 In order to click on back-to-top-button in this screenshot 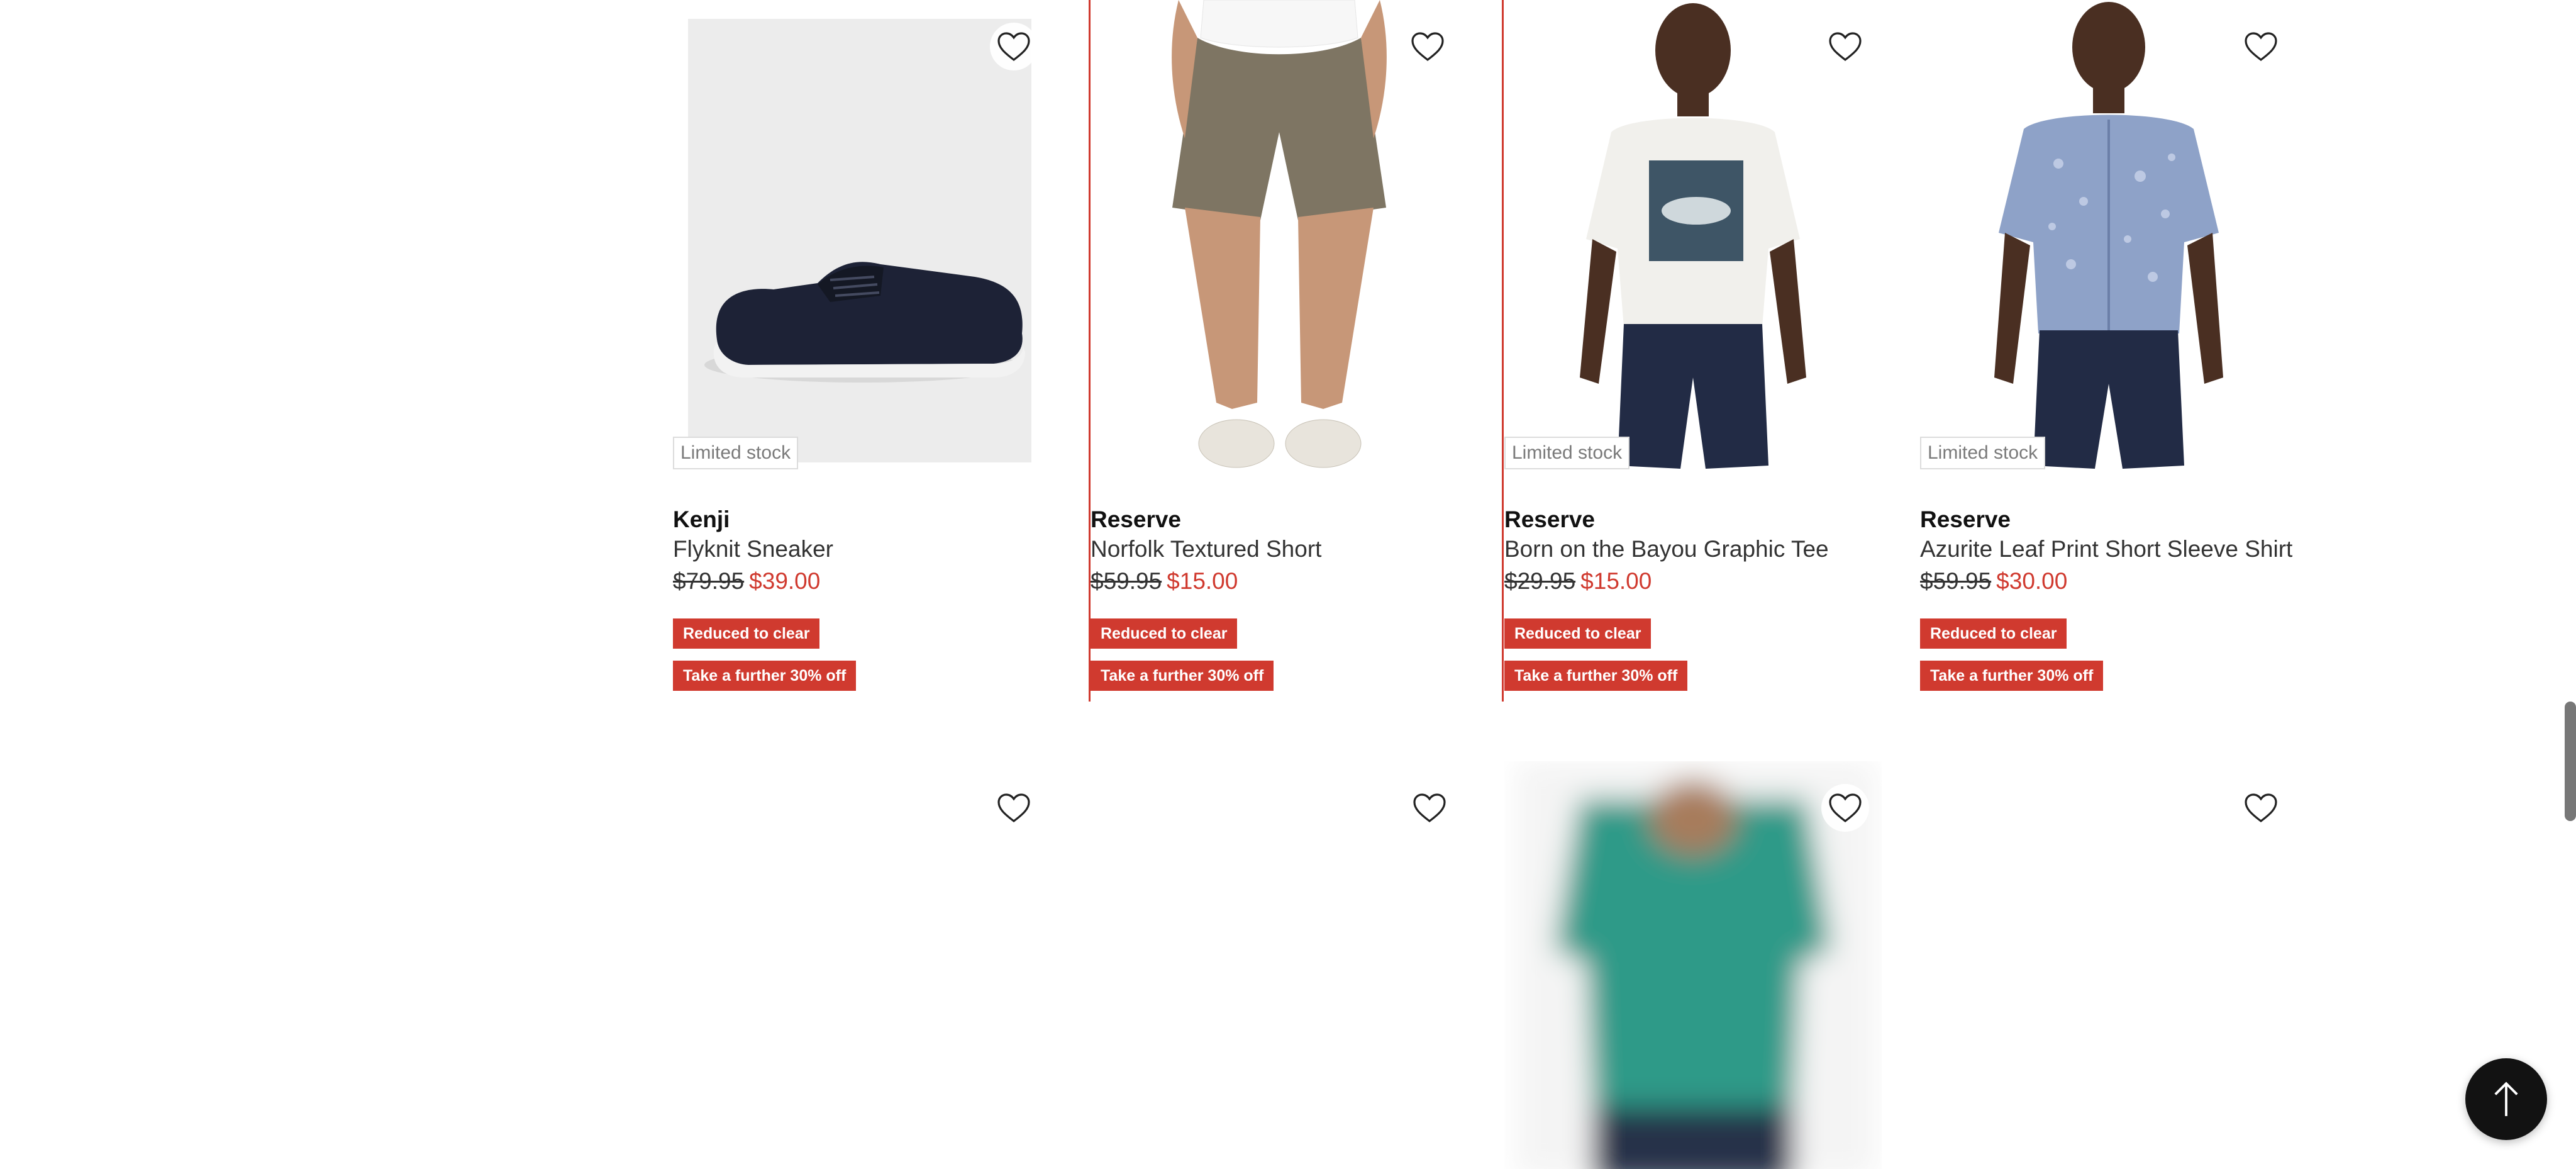, I will do `click(2506, 1099)`.